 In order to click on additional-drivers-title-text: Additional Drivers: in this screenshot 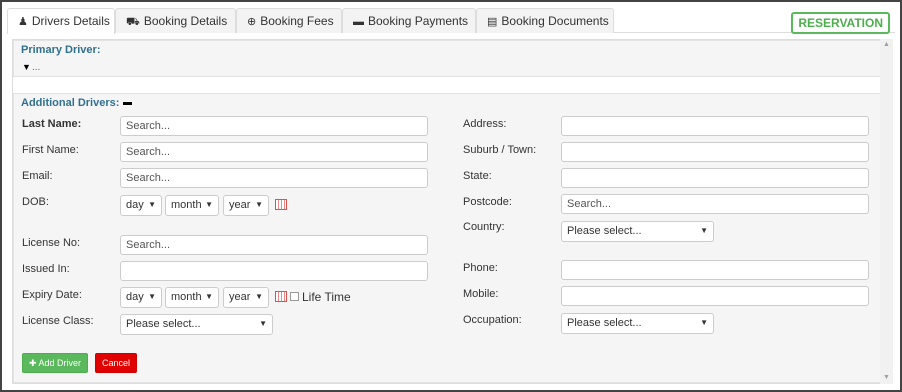, I will do `click(70, 103)`.